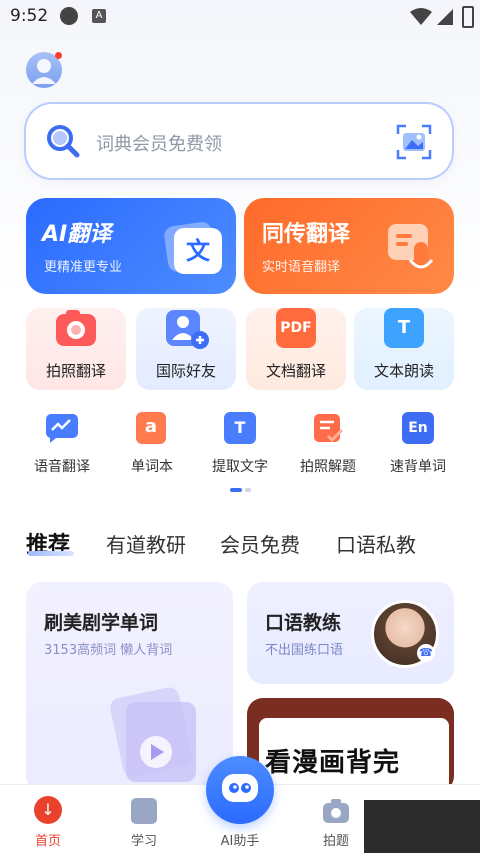 The height and width of the screenshot is (854, 480). What do you see at coordinates (58, 55) in the screenshot?
I see `avatar-badge` at bounding box center [58, 55].